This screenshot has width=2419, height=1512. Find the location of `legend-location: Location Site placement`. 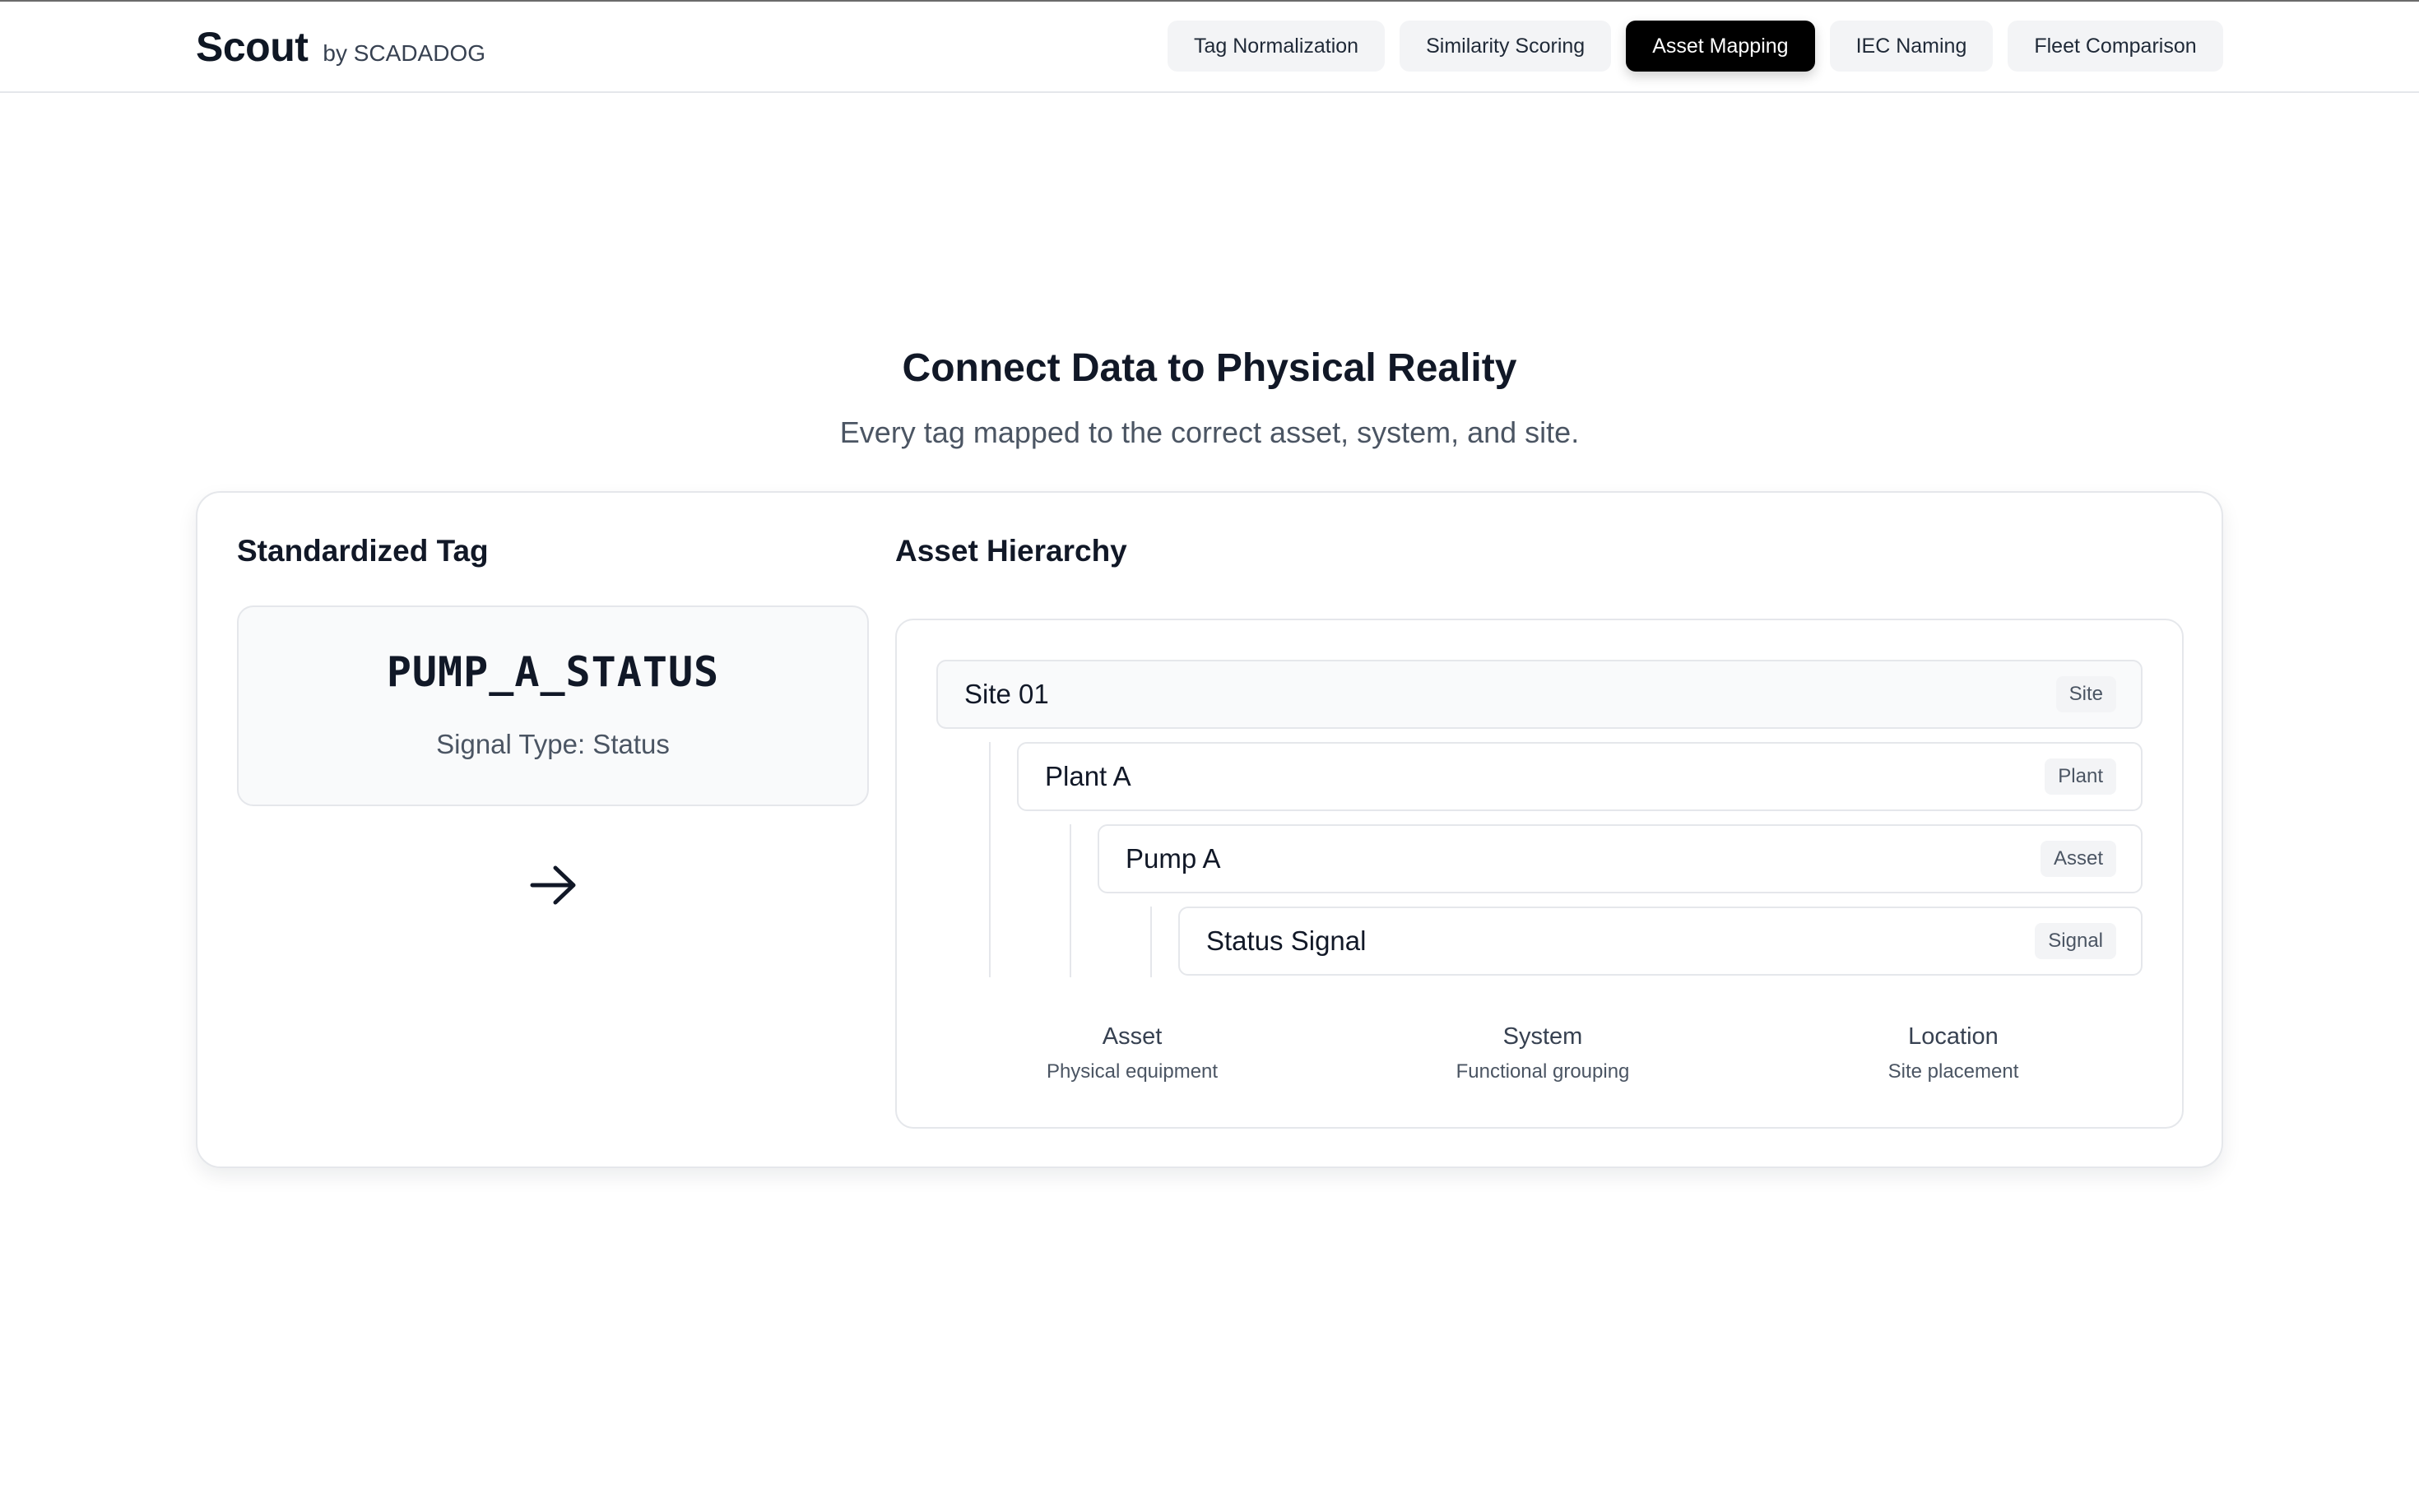

legend-location: Location Site placement is located at coordinates (1954, 1053).